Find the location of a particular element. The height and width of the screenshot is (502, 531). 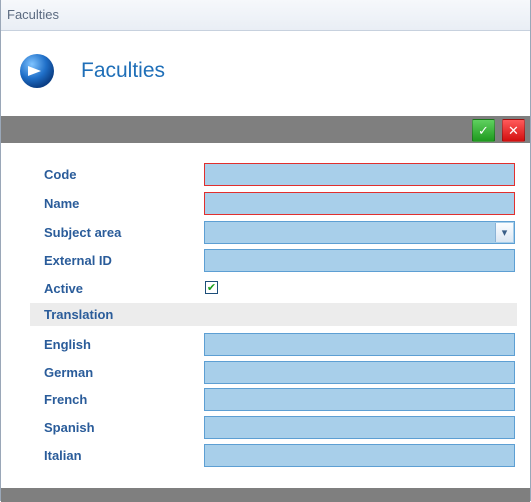

name-row: Name is located at coordinates (273, 203).